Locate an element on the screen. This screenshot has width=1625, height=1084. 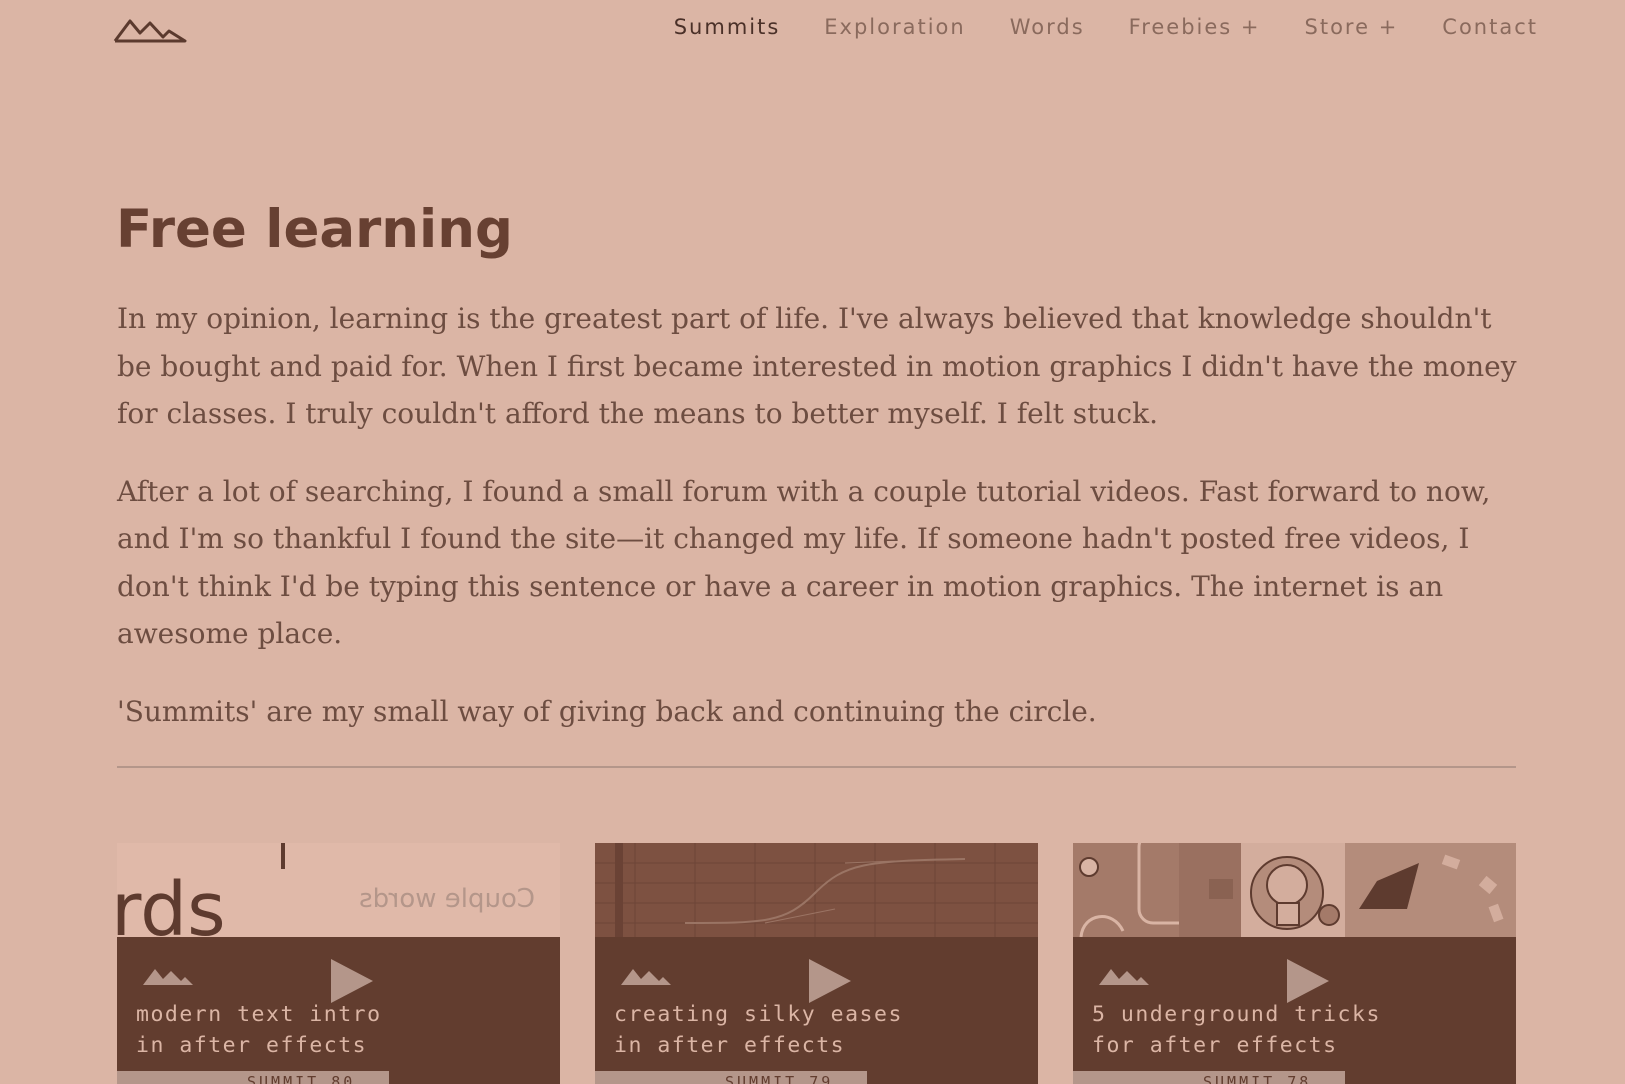
summit-tag-label: SUMMIT 80 is located at coordinates (301, 1078).